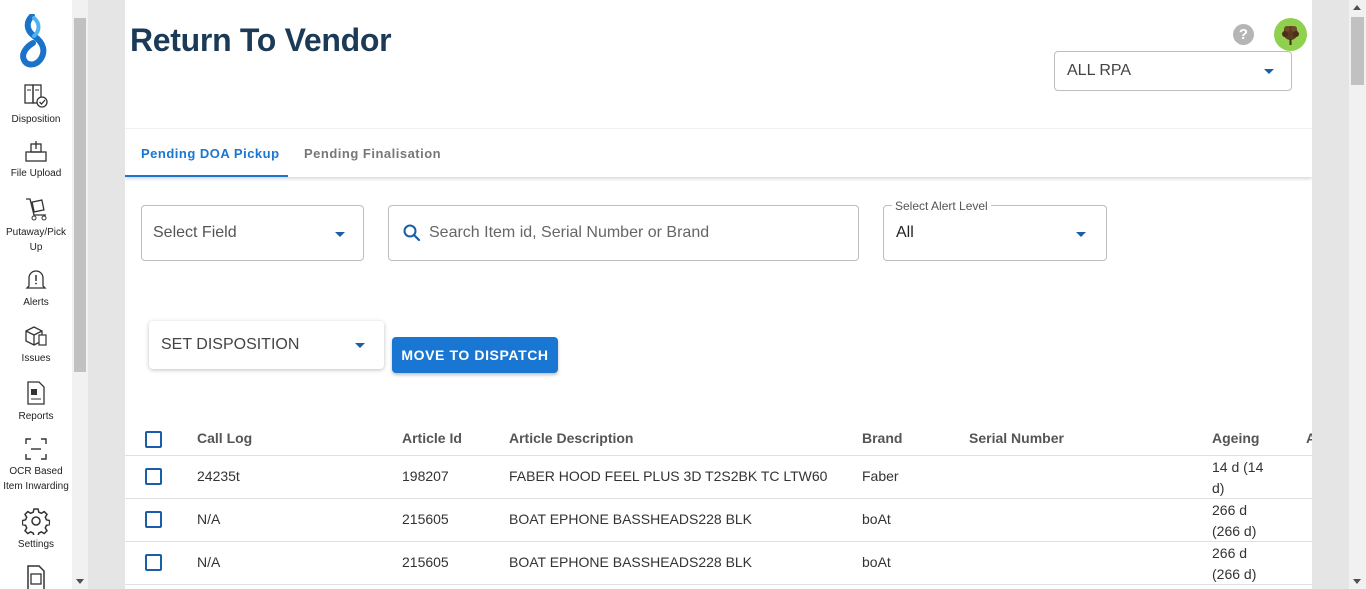 The width and height of the screenshot is (1366, 589). Describe the element at coordinates (36, 119) in the screenshot. I see `sidebar-item-label: Disposition` at that location.